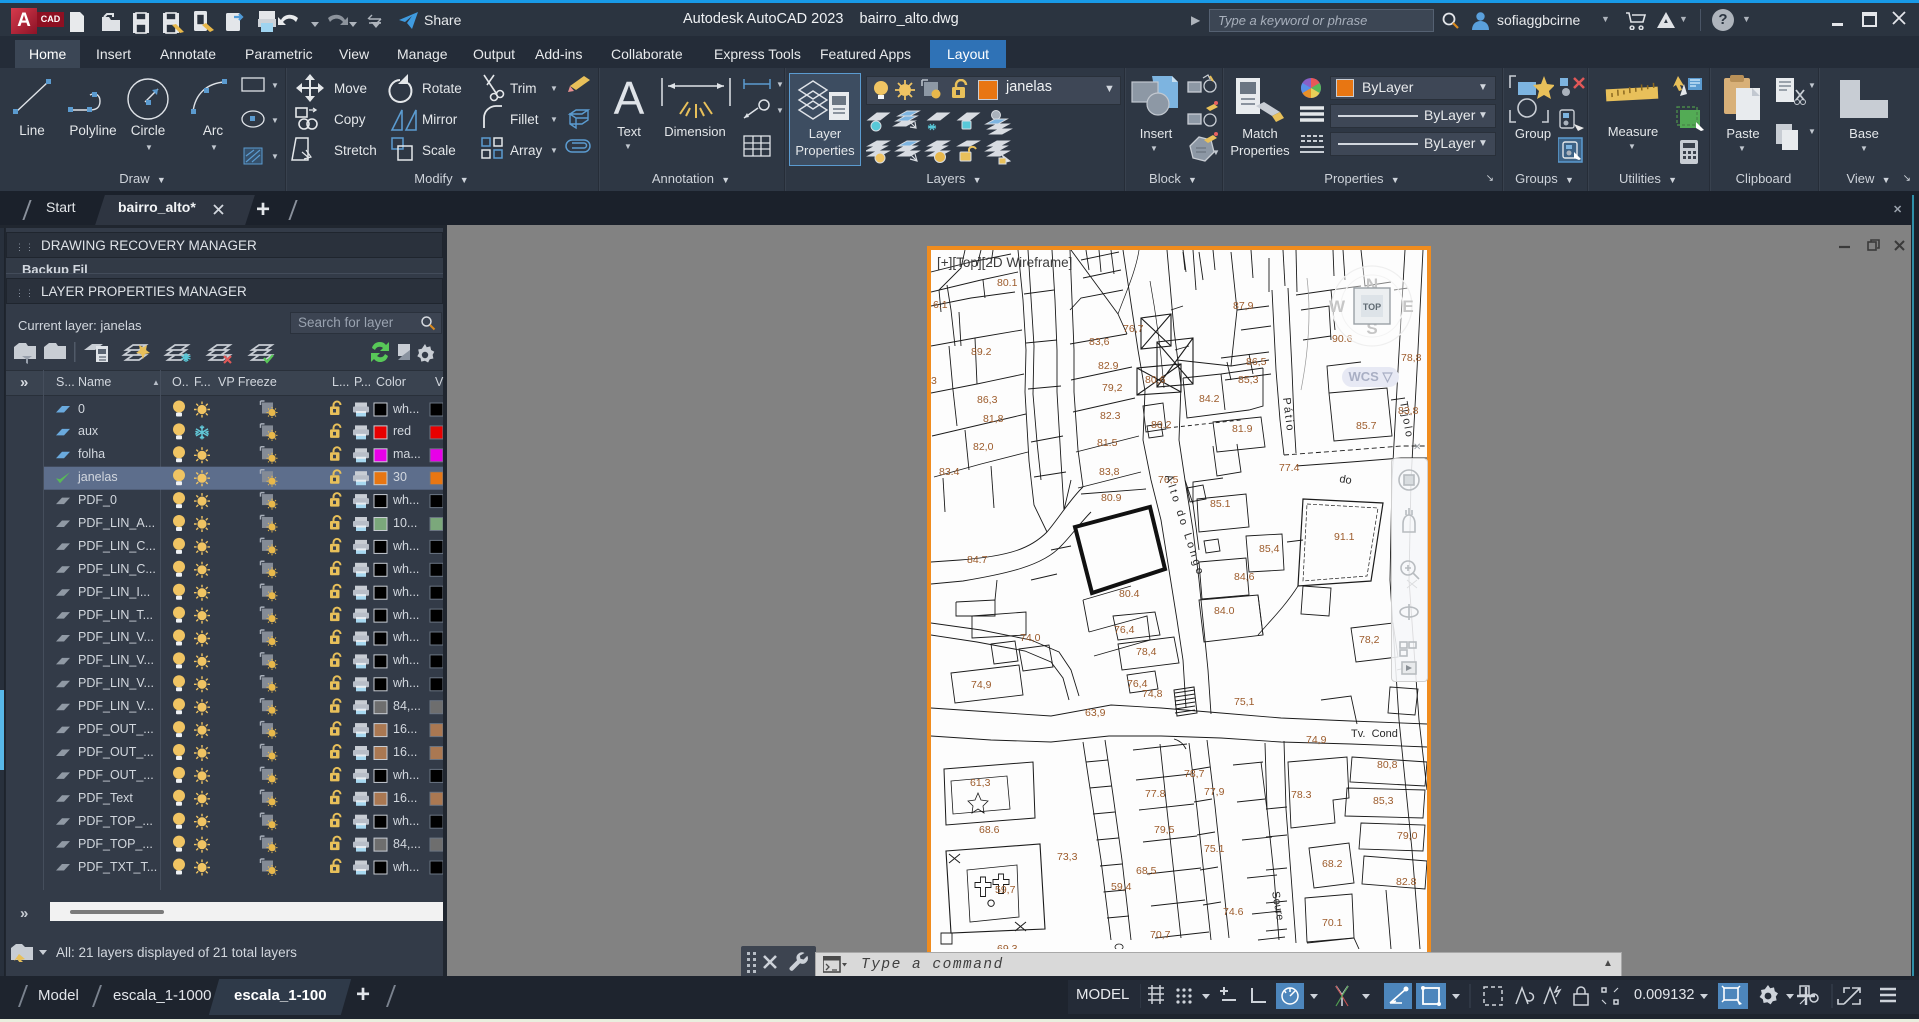  What do you see at coordinates (350, 88) in the screenshot?
I see `svg-text: Move` at bounding box center [350, 88].